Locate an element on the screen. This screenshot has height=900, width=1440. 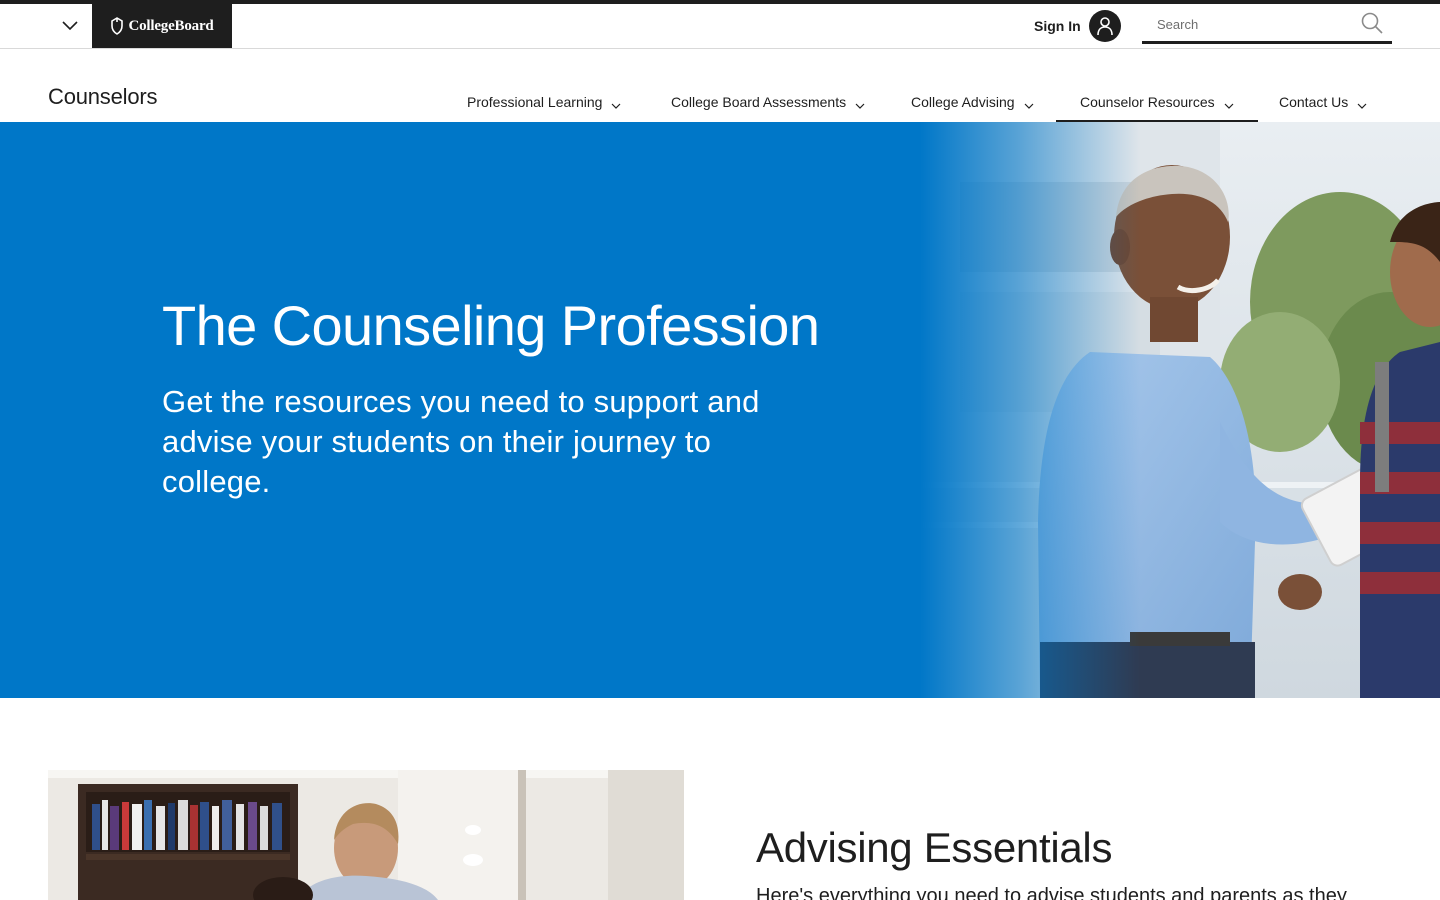
search-box is located at coordinates (1267, 24).